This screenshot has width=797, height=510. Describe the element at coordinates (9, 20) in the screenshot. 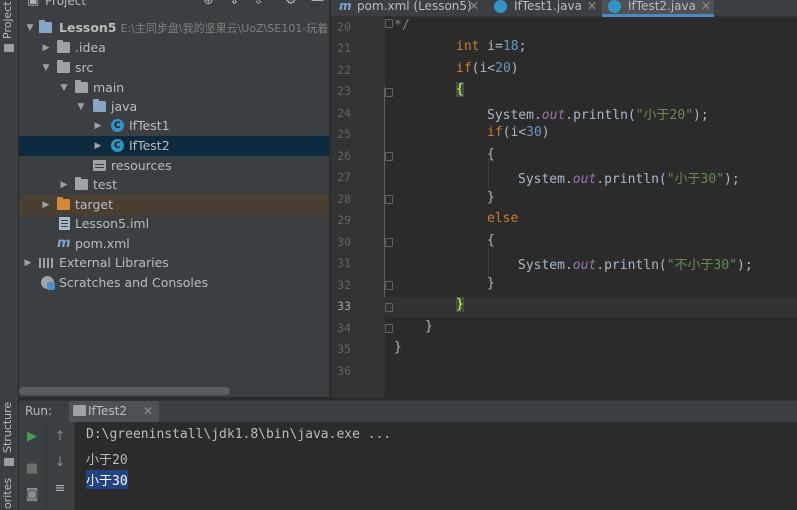

I see `project-tool-tab: Project` at that location.